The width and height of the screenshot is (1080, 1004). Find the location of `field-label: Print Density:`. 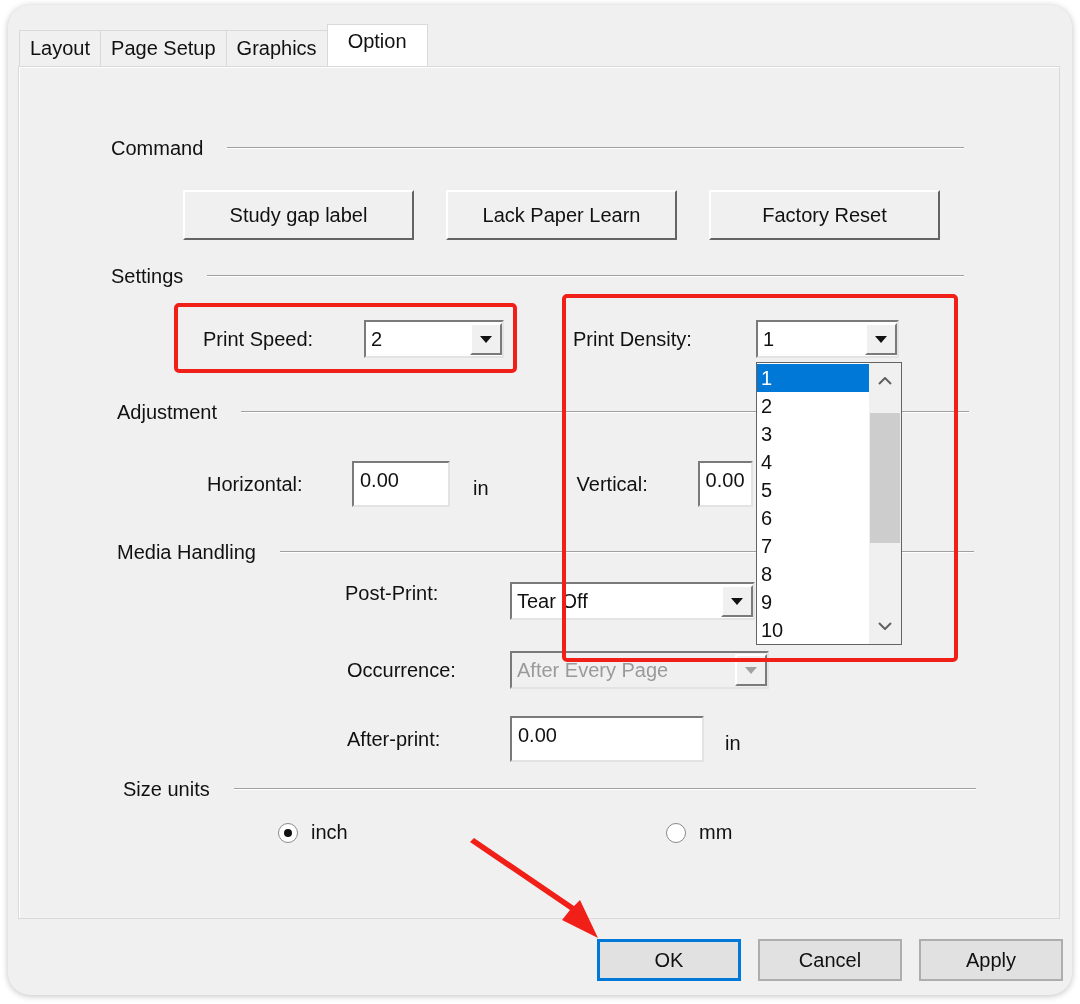

field-label: Print Density: is located at coordinates (633, 339).